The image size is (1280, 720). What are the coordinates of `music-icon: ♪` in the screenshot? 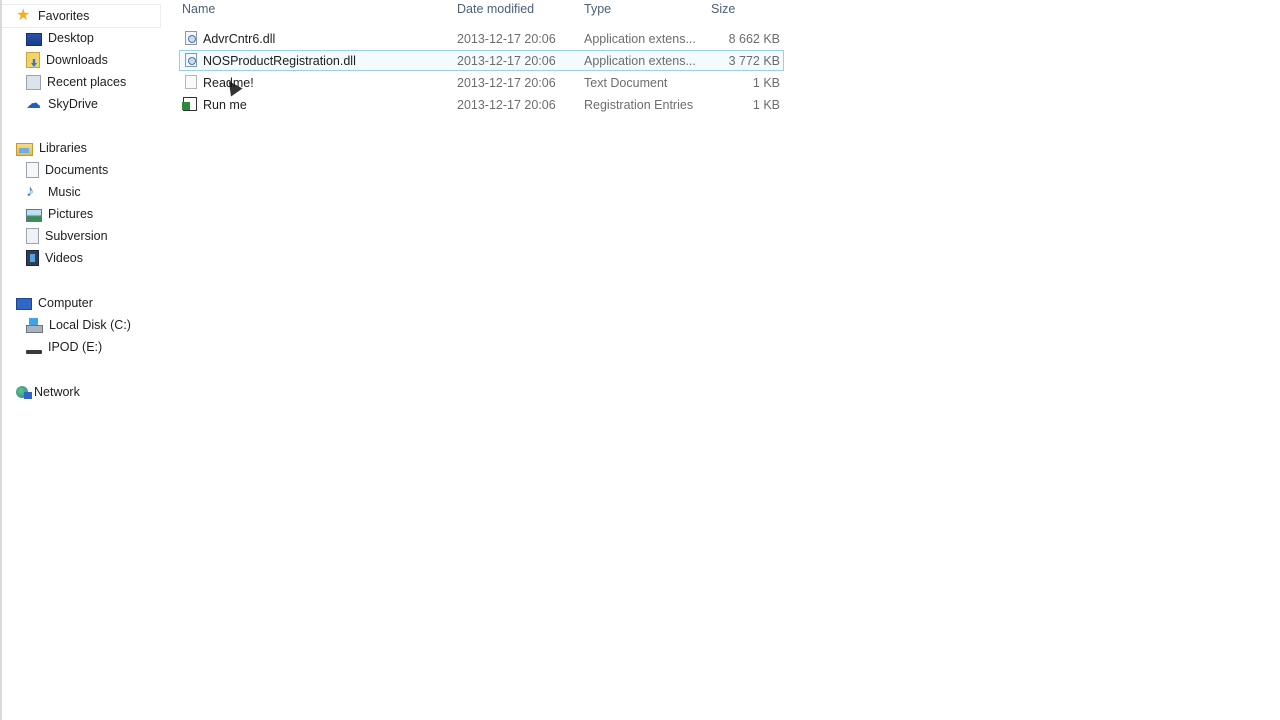 It's located at (30, 191).